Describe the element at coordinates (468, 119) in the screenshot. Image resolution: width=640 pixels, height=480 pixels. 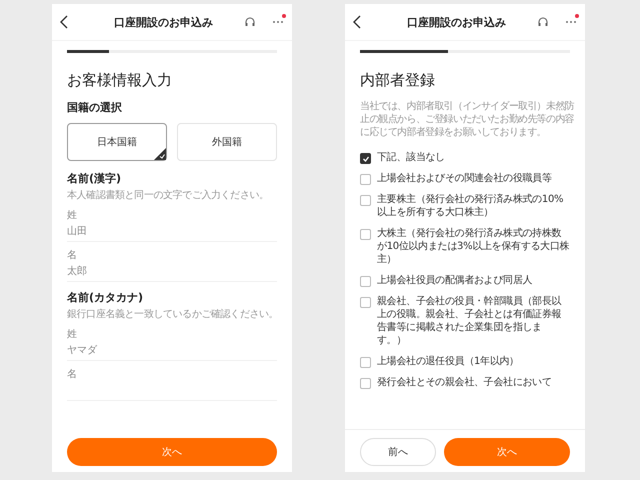
I see `description-text: 当社では、内部者取引（インサイダー取引）未然防止の観点から、ご登録いただいたお勤め先等の内容に応じて内部者登録をお願いしております。` at that location.